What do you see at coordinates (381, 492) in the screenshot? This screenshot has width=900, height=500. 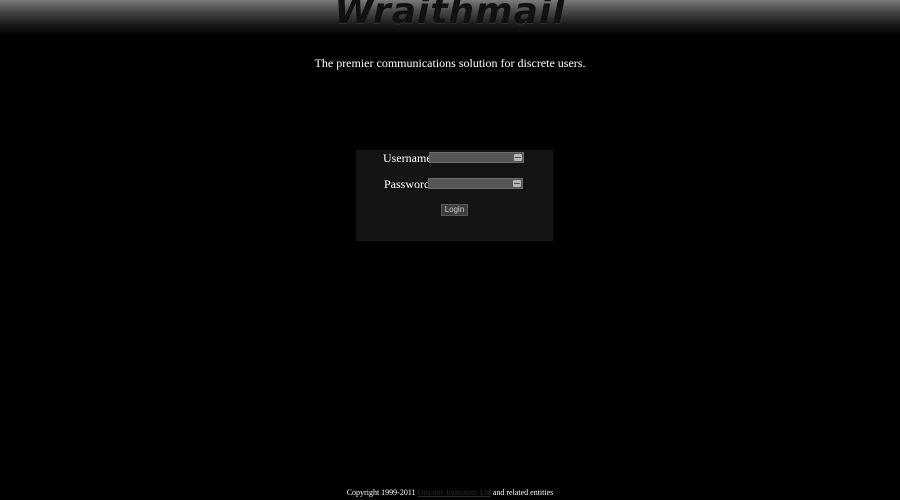 I see `copyright-prefix: Copyright 1999-2011` at bounding box center [381, 492].